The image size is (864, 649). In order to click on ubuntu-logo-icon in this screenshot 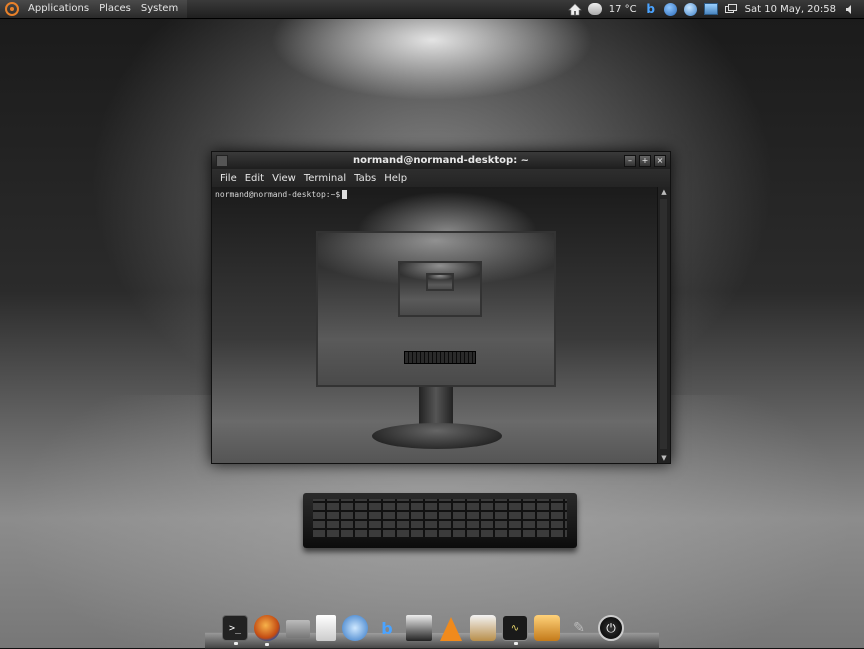, I will do `click(12, 9)`.